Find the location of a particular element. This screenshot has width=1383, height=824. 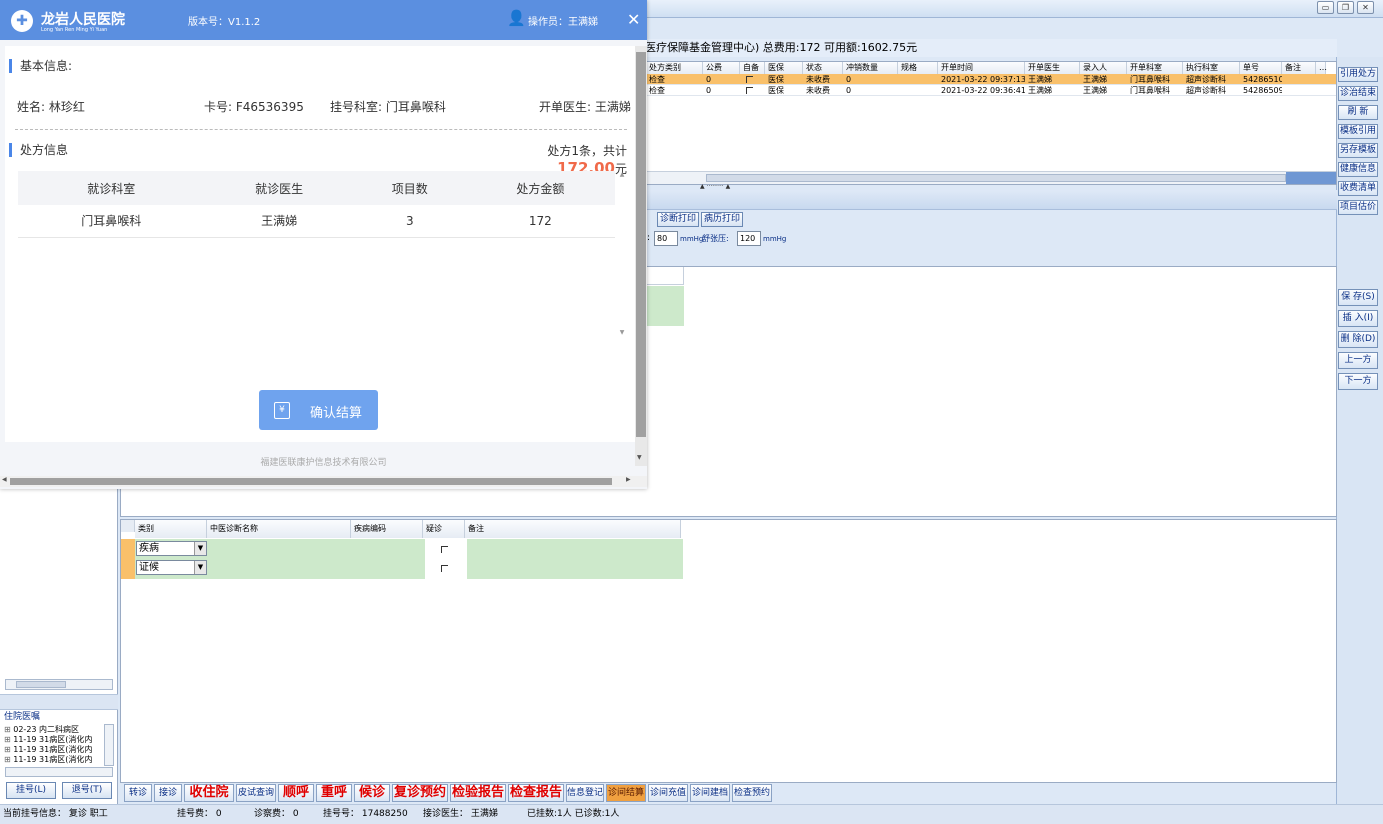

bottom-button: 复诊预约 is located at coordinates (420, 793).